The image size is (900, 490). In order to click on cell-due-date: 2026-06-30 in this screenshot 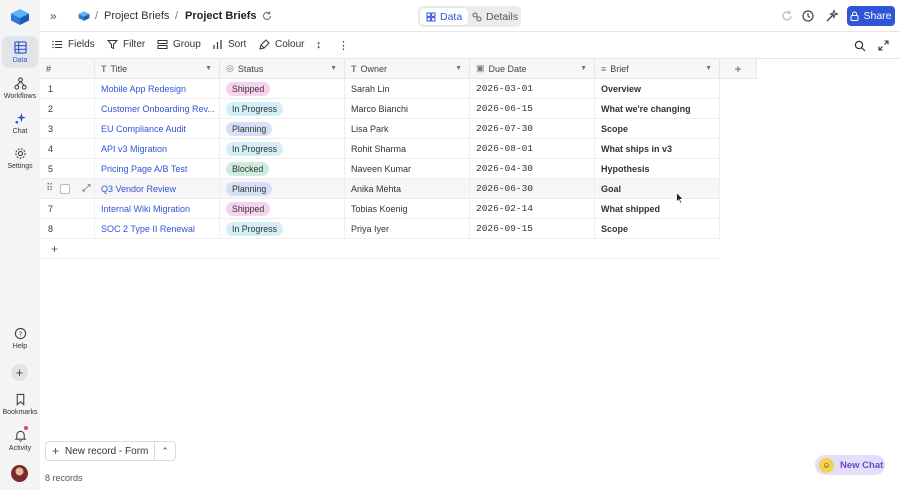, I will do `click(532, 189)`.